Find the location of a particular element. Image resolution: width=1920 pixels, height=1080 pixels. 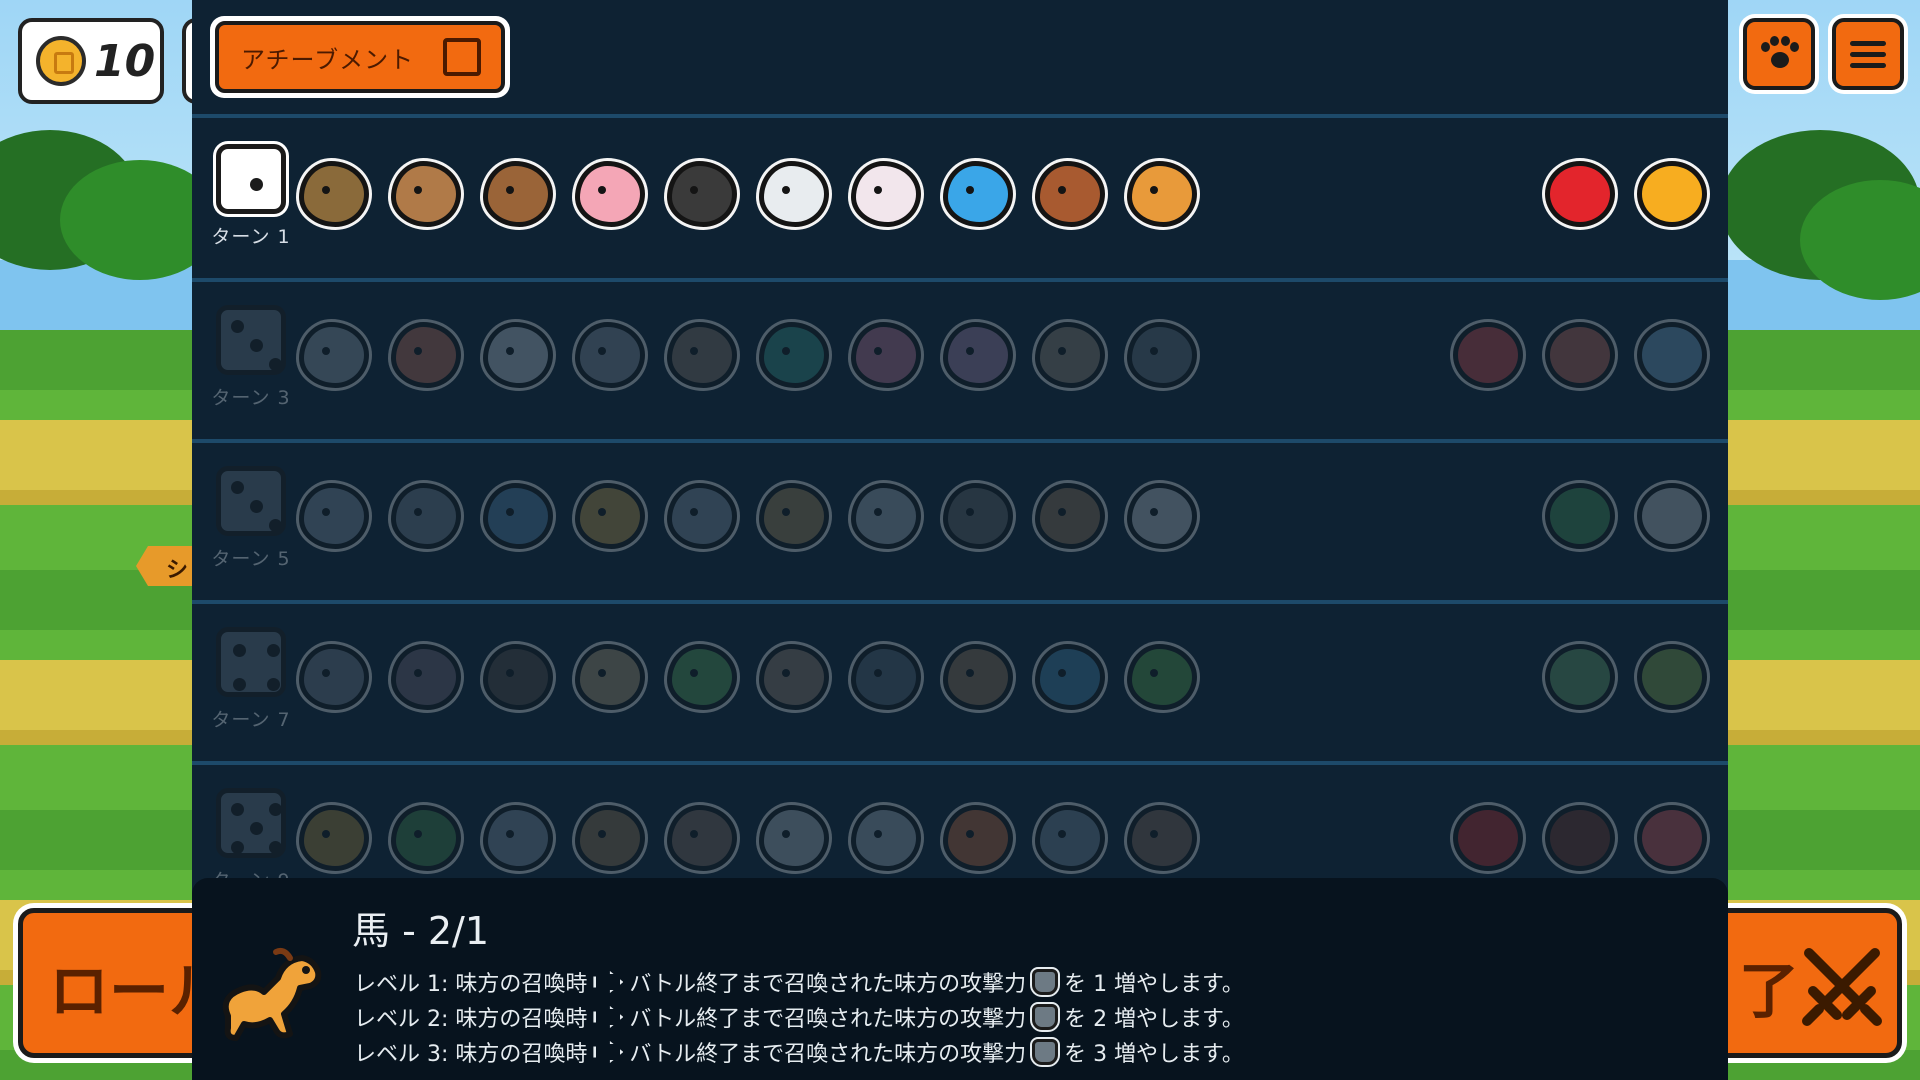

fish-icon is located at coordinates (978, 194).